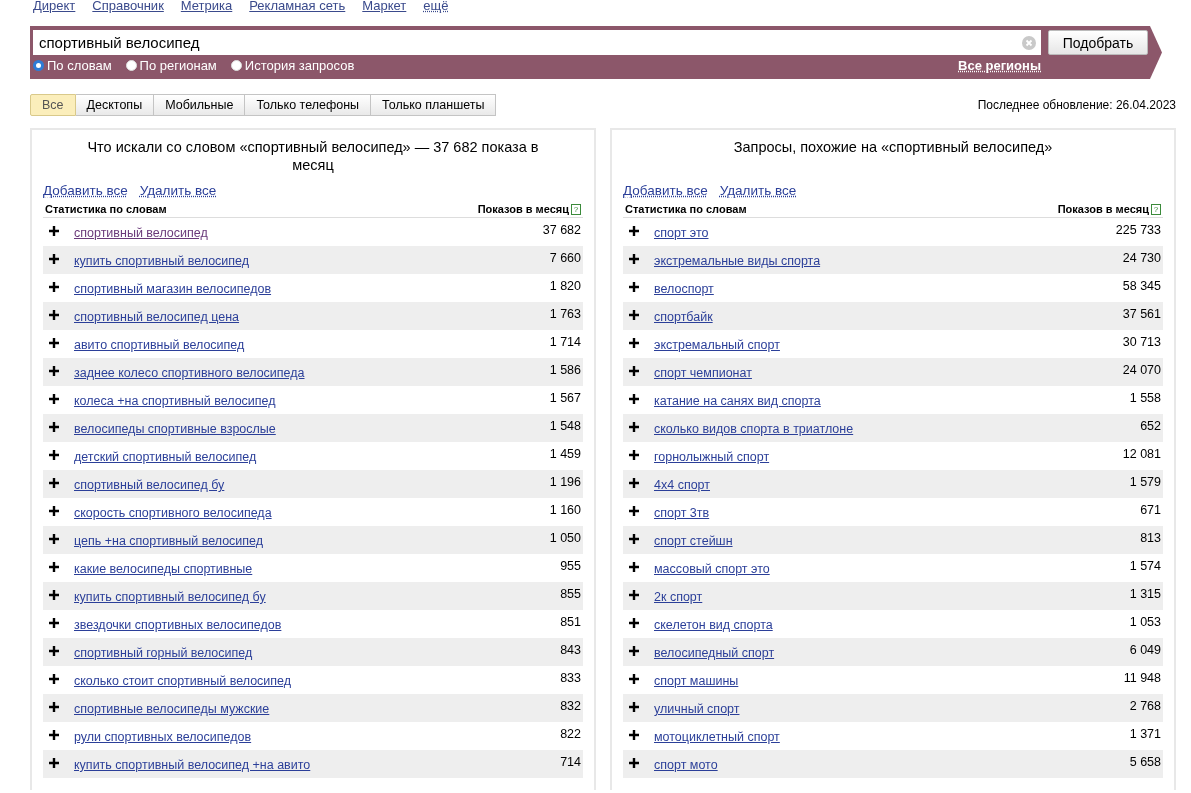 The height and width of the screenshot is (793, 1191). What do you see at coordinates (172, 709) in the screenshot?
I see `phrase-link: спортивные велосипеды мужские` at bounding box center [172, 709].